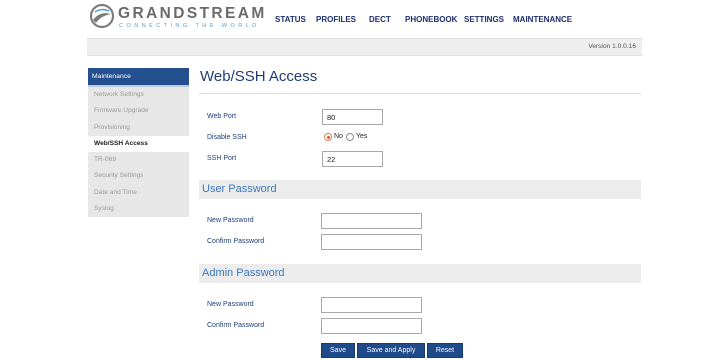  I want to click on admin-confirm-password-label: Confirm Password, so click(236, 325).